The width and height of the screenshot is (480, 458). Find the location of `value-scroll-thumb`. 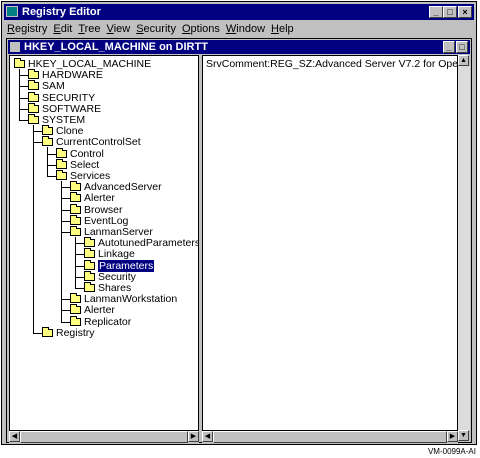

value-scroll-thumb is located at coordinates (330, 437).